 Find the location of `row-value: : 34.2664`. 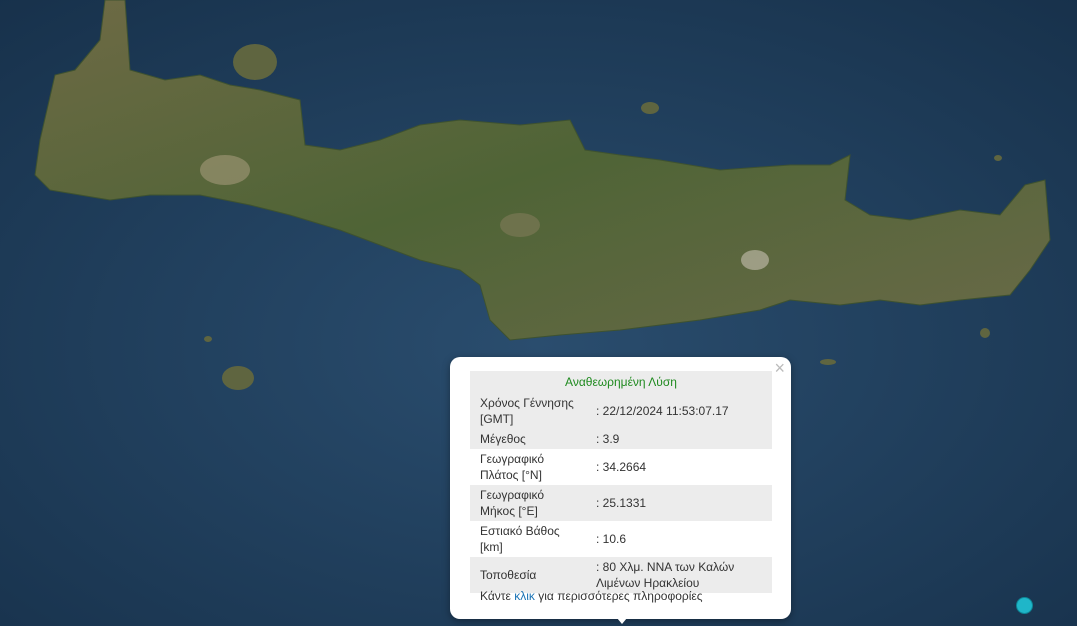

row-value: : 34.2664 is located at coordinates (621, 467).